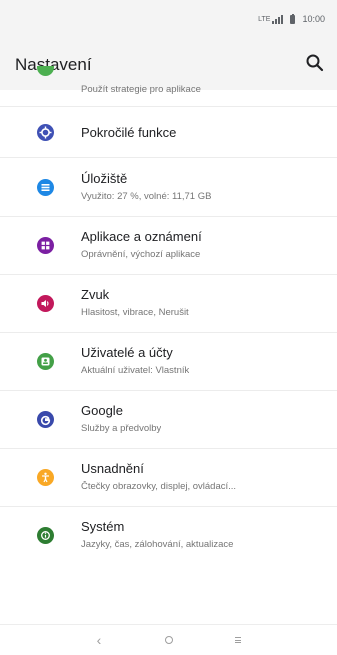  I want to click on home-icon, so click(169, 640).